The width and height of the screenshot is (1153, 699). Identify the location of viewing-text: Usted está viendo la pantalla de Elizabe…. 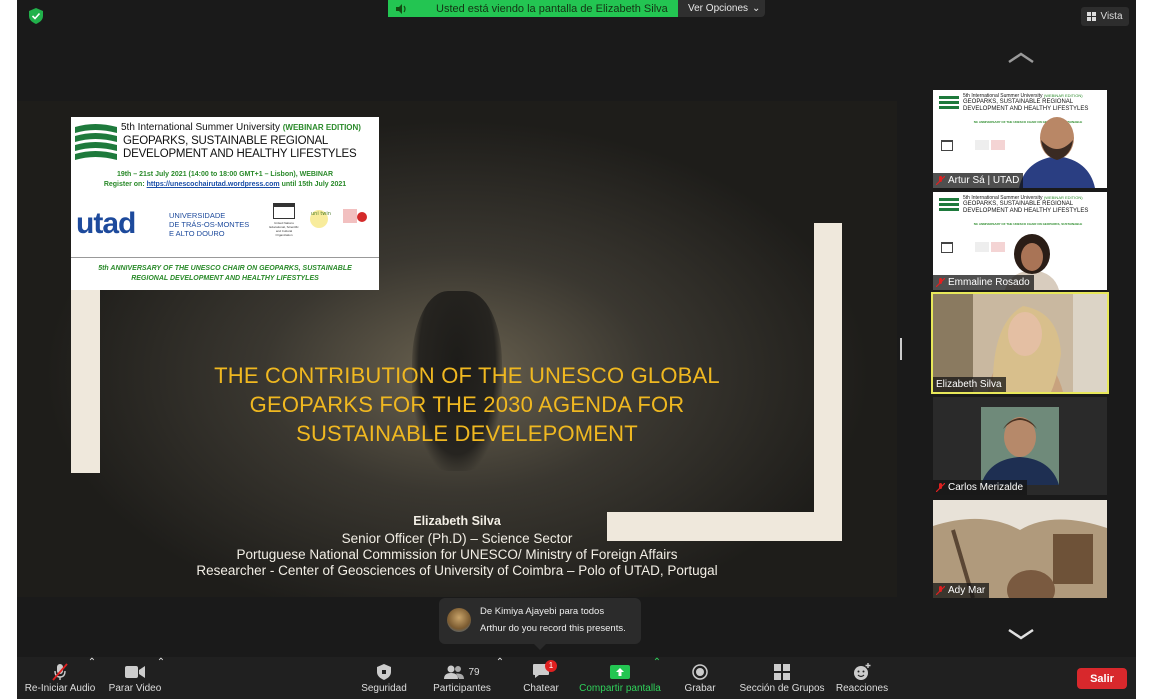
(552, 9).